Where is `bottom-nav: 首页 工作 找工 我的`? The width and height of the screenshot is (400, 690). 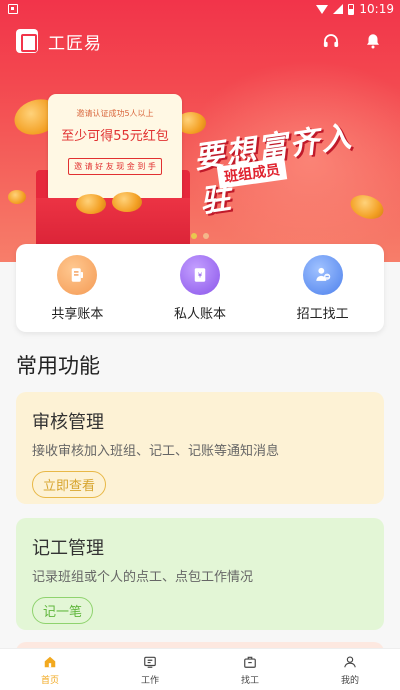
bottom-nav: 首页 工作 找工 我的 is located at coordinates (200, 669).